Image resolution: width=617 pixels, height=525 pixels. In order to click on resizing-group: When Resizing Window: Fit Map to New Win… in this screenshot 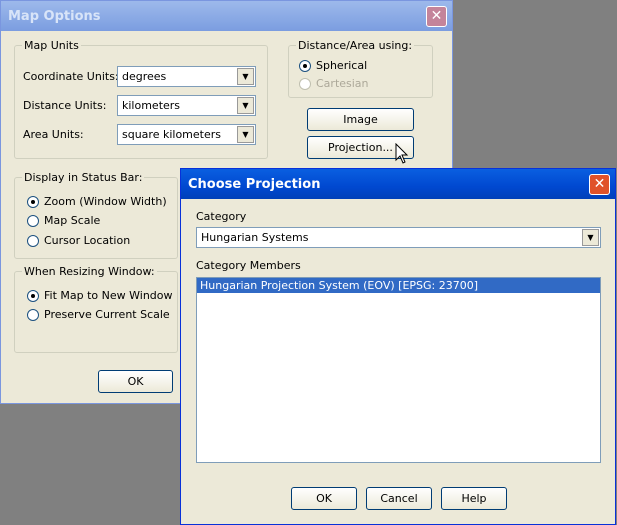, I will do `click(96, 309)`.